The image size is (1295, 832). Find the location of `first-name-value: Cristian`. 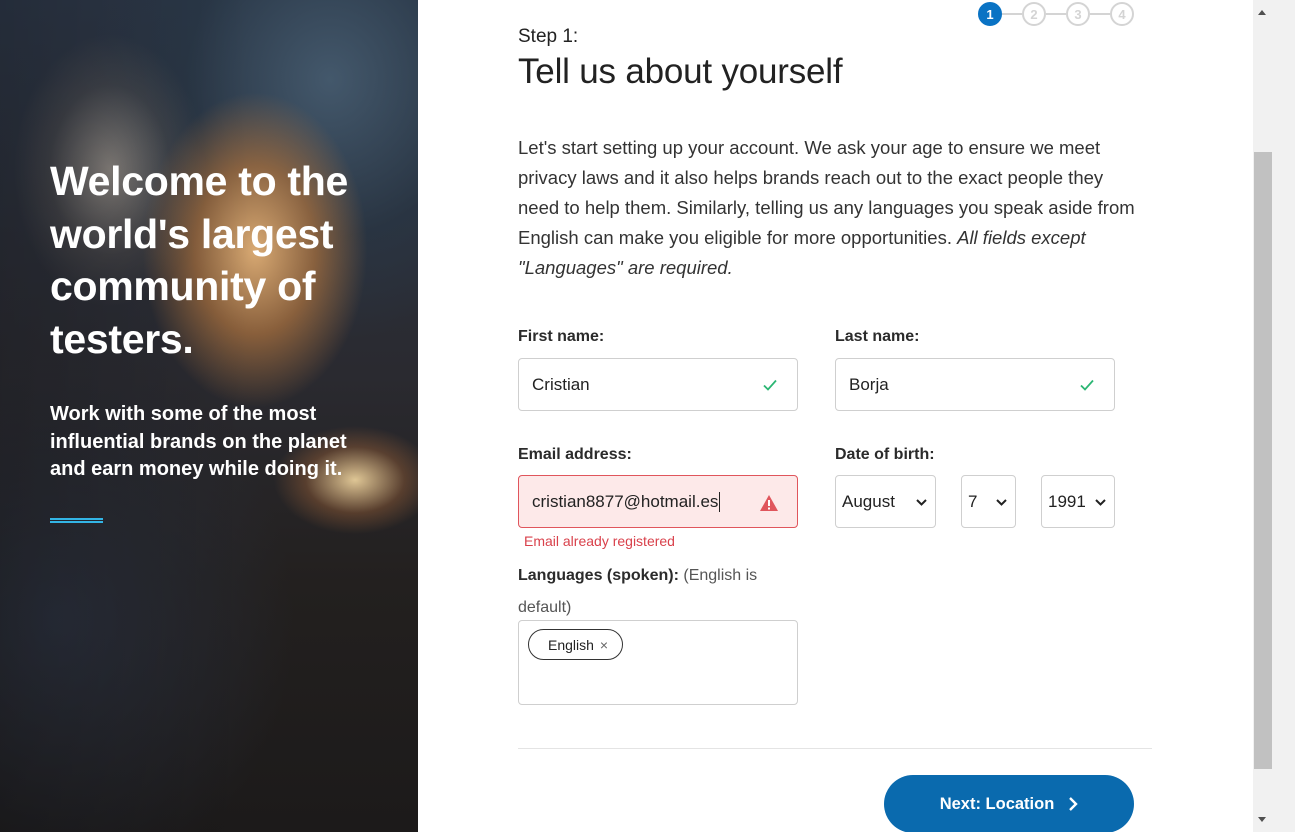

first-name-value: Cristian is located at coordinates (561, 384).